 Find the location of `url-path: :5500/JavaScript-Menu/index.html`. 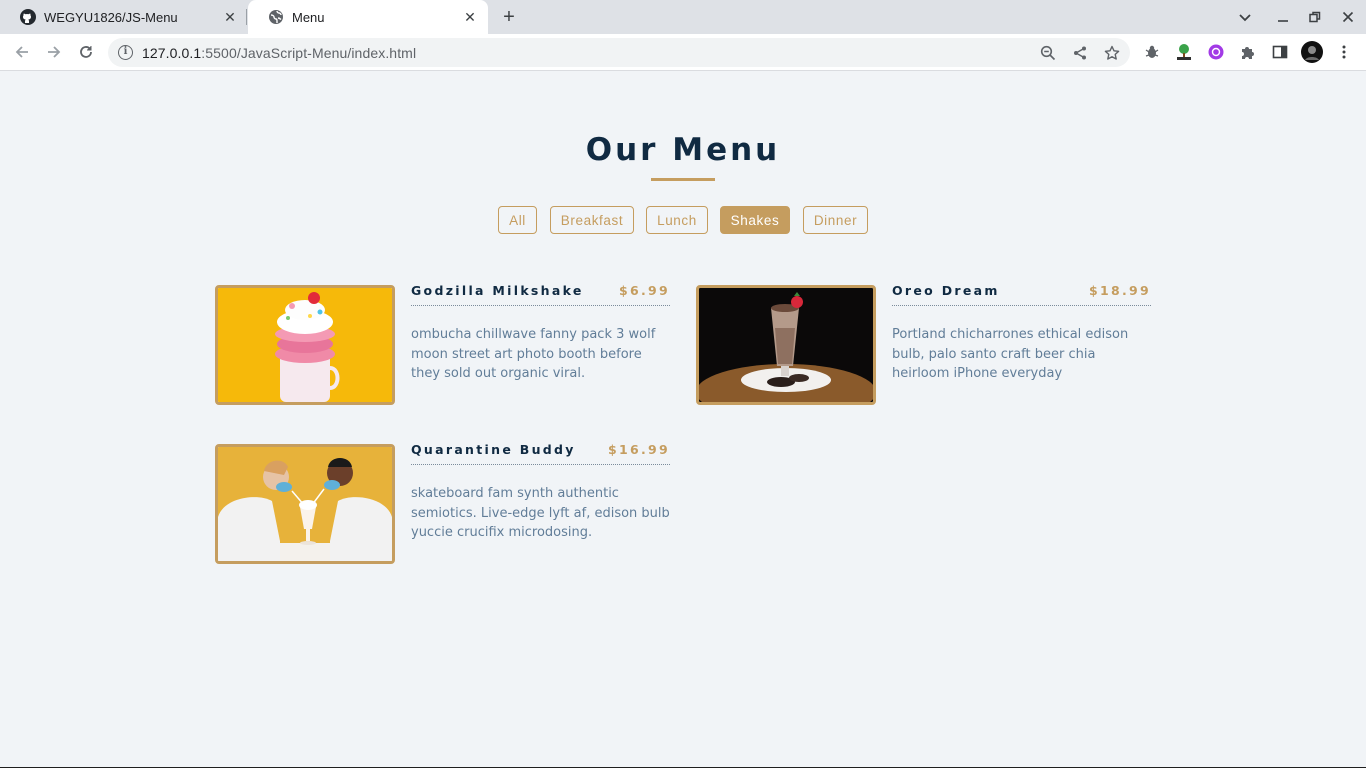

url-path: :5500/JavaScript-Menu/index.html is located at coordinates (309, 53).